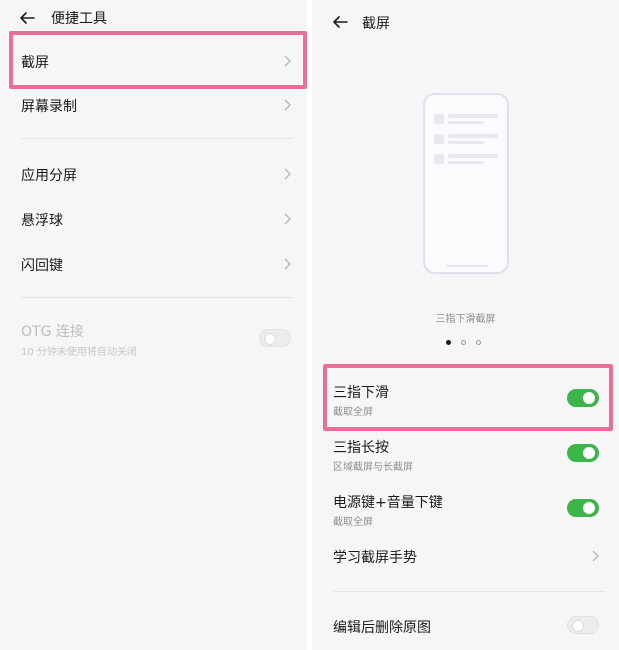 The height and width of the screenshot is (650, 619). What do you see at coordinates (153, 106) in the screenshot?
I see `menu-item-screen-record: 屏幕录制` at bounding box center [153, 106].